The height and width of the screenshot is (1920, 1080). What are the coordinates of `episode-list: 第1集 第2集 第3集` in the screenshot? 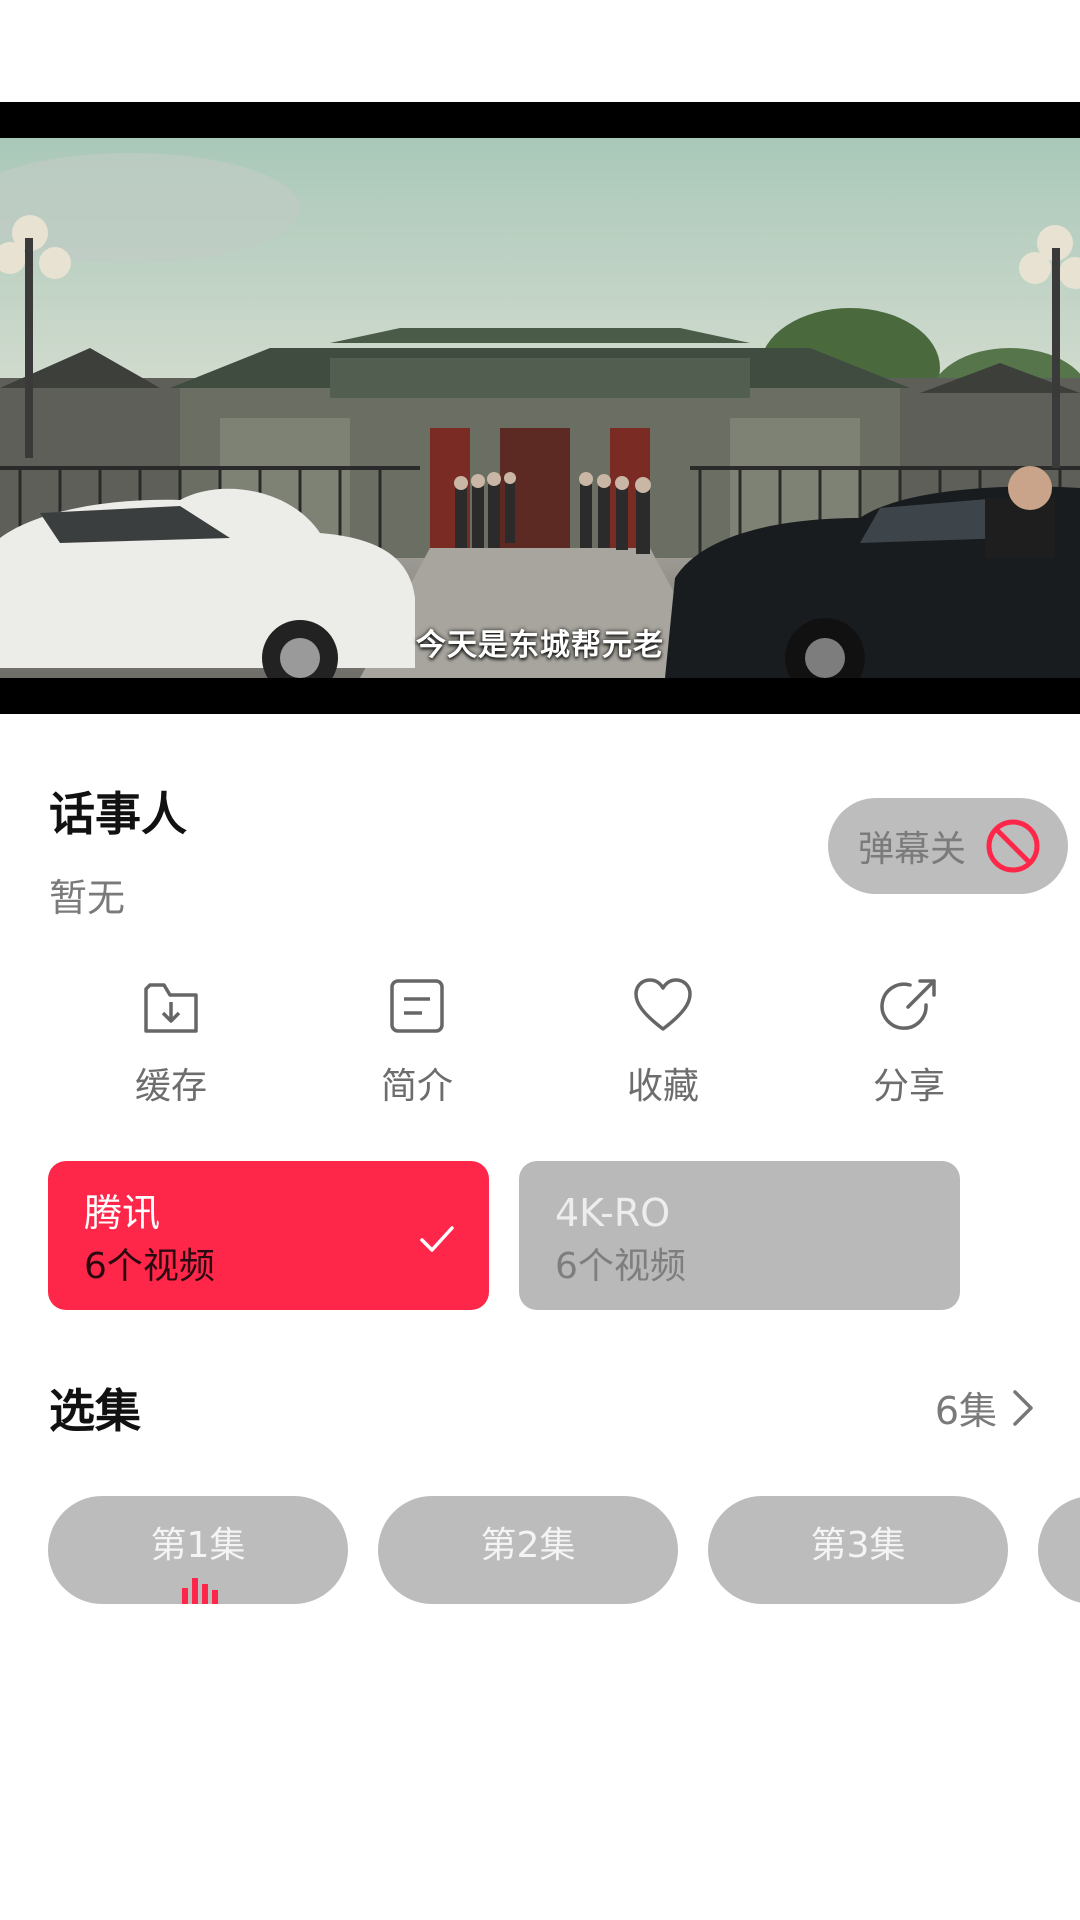 It's located at (540, 1551).